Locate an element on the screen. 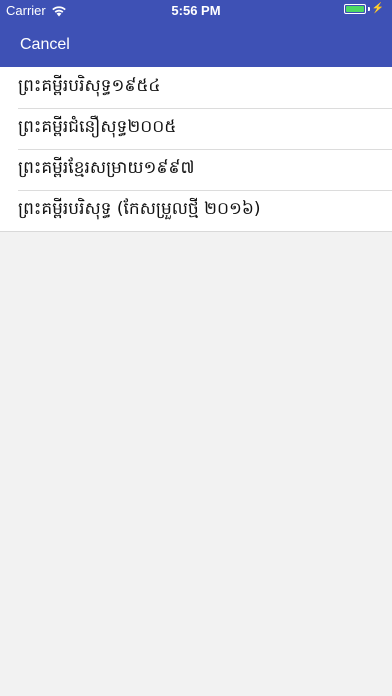  battery-icon is located at coordinates (354, 9).